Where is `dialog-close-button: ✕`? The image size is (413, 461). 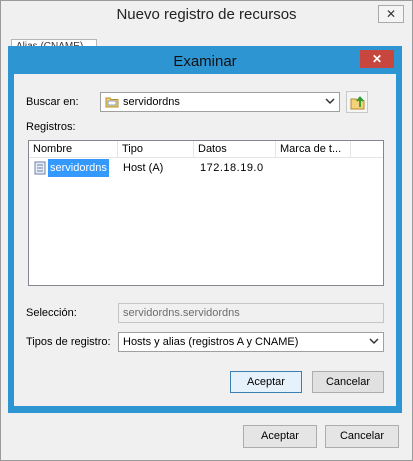
dialog-close-button: ✕ is located at coordinates (377, 59).